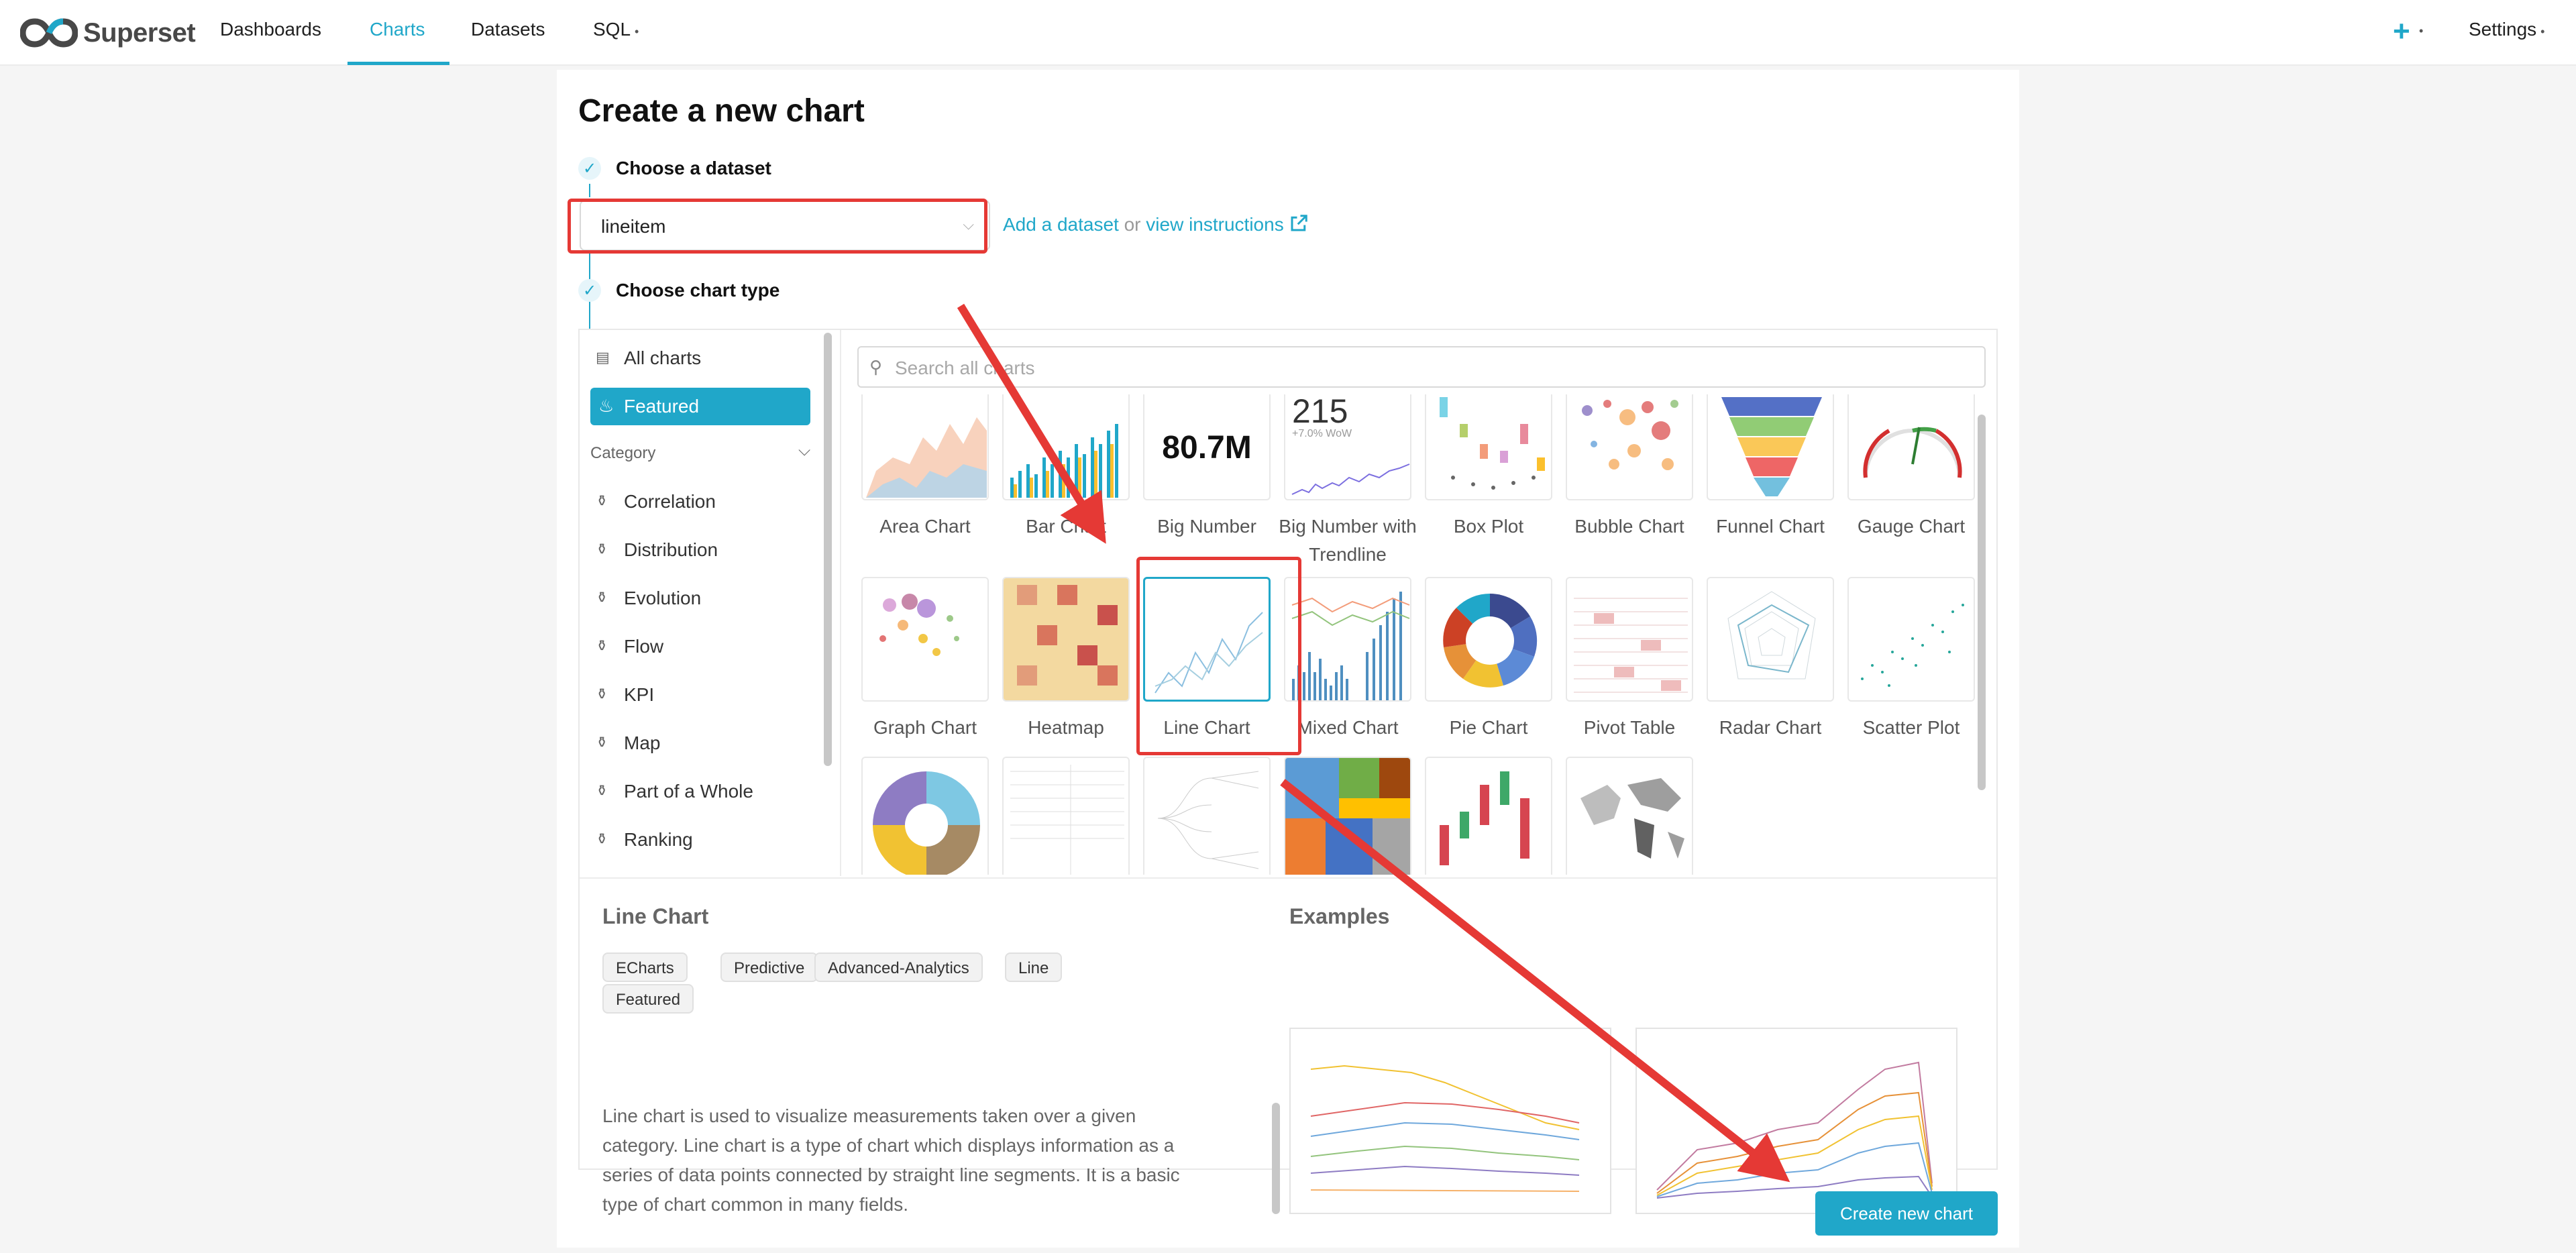 This screenshot has width=2576, height=1253. I want to click on chart-label: Heatmap, so click(1066, 727).